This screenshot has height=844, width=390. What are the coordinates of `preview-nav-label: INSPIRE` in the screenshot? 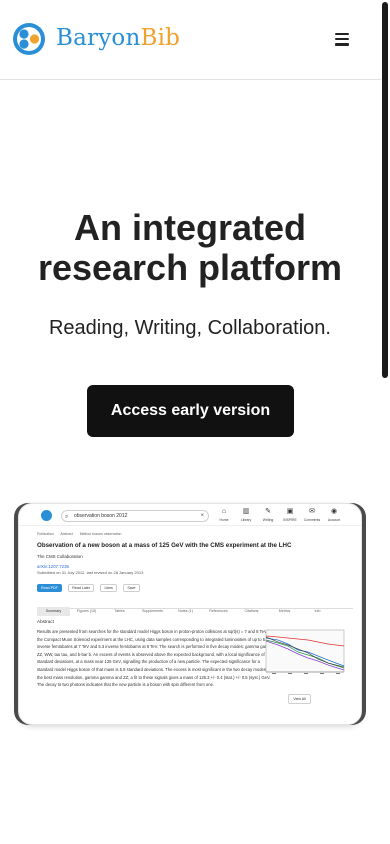 It's located at (290, 520).